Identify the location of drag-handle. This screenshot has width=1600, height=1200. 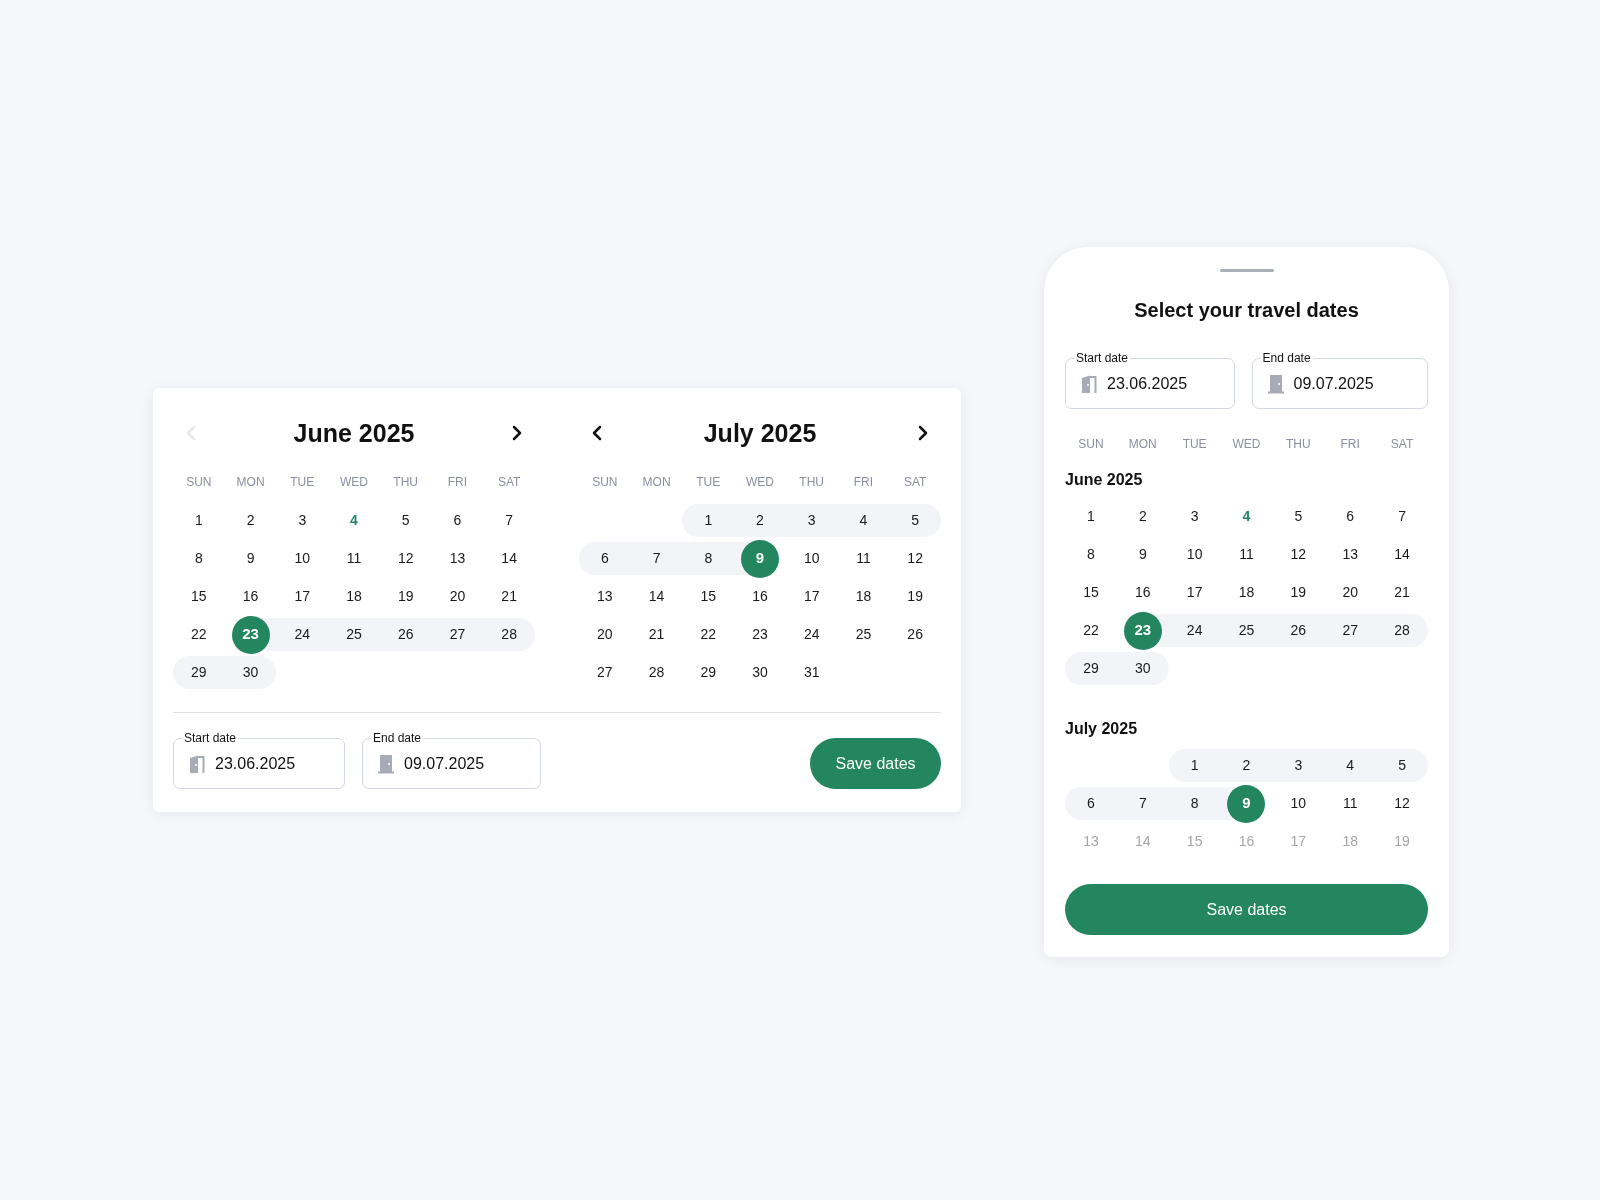
(1246, 270).